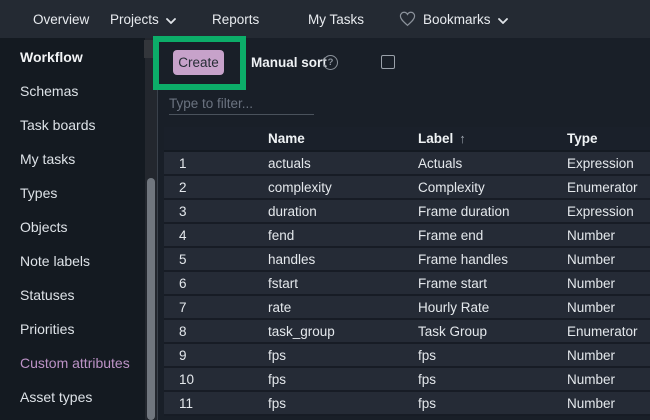 Image resolution: width=650 pixels, height=420 pixels. What do you see at coordinates (183, 187) in the screenshot?
I see `cell-index: 2` at bounding box center [183, 187].